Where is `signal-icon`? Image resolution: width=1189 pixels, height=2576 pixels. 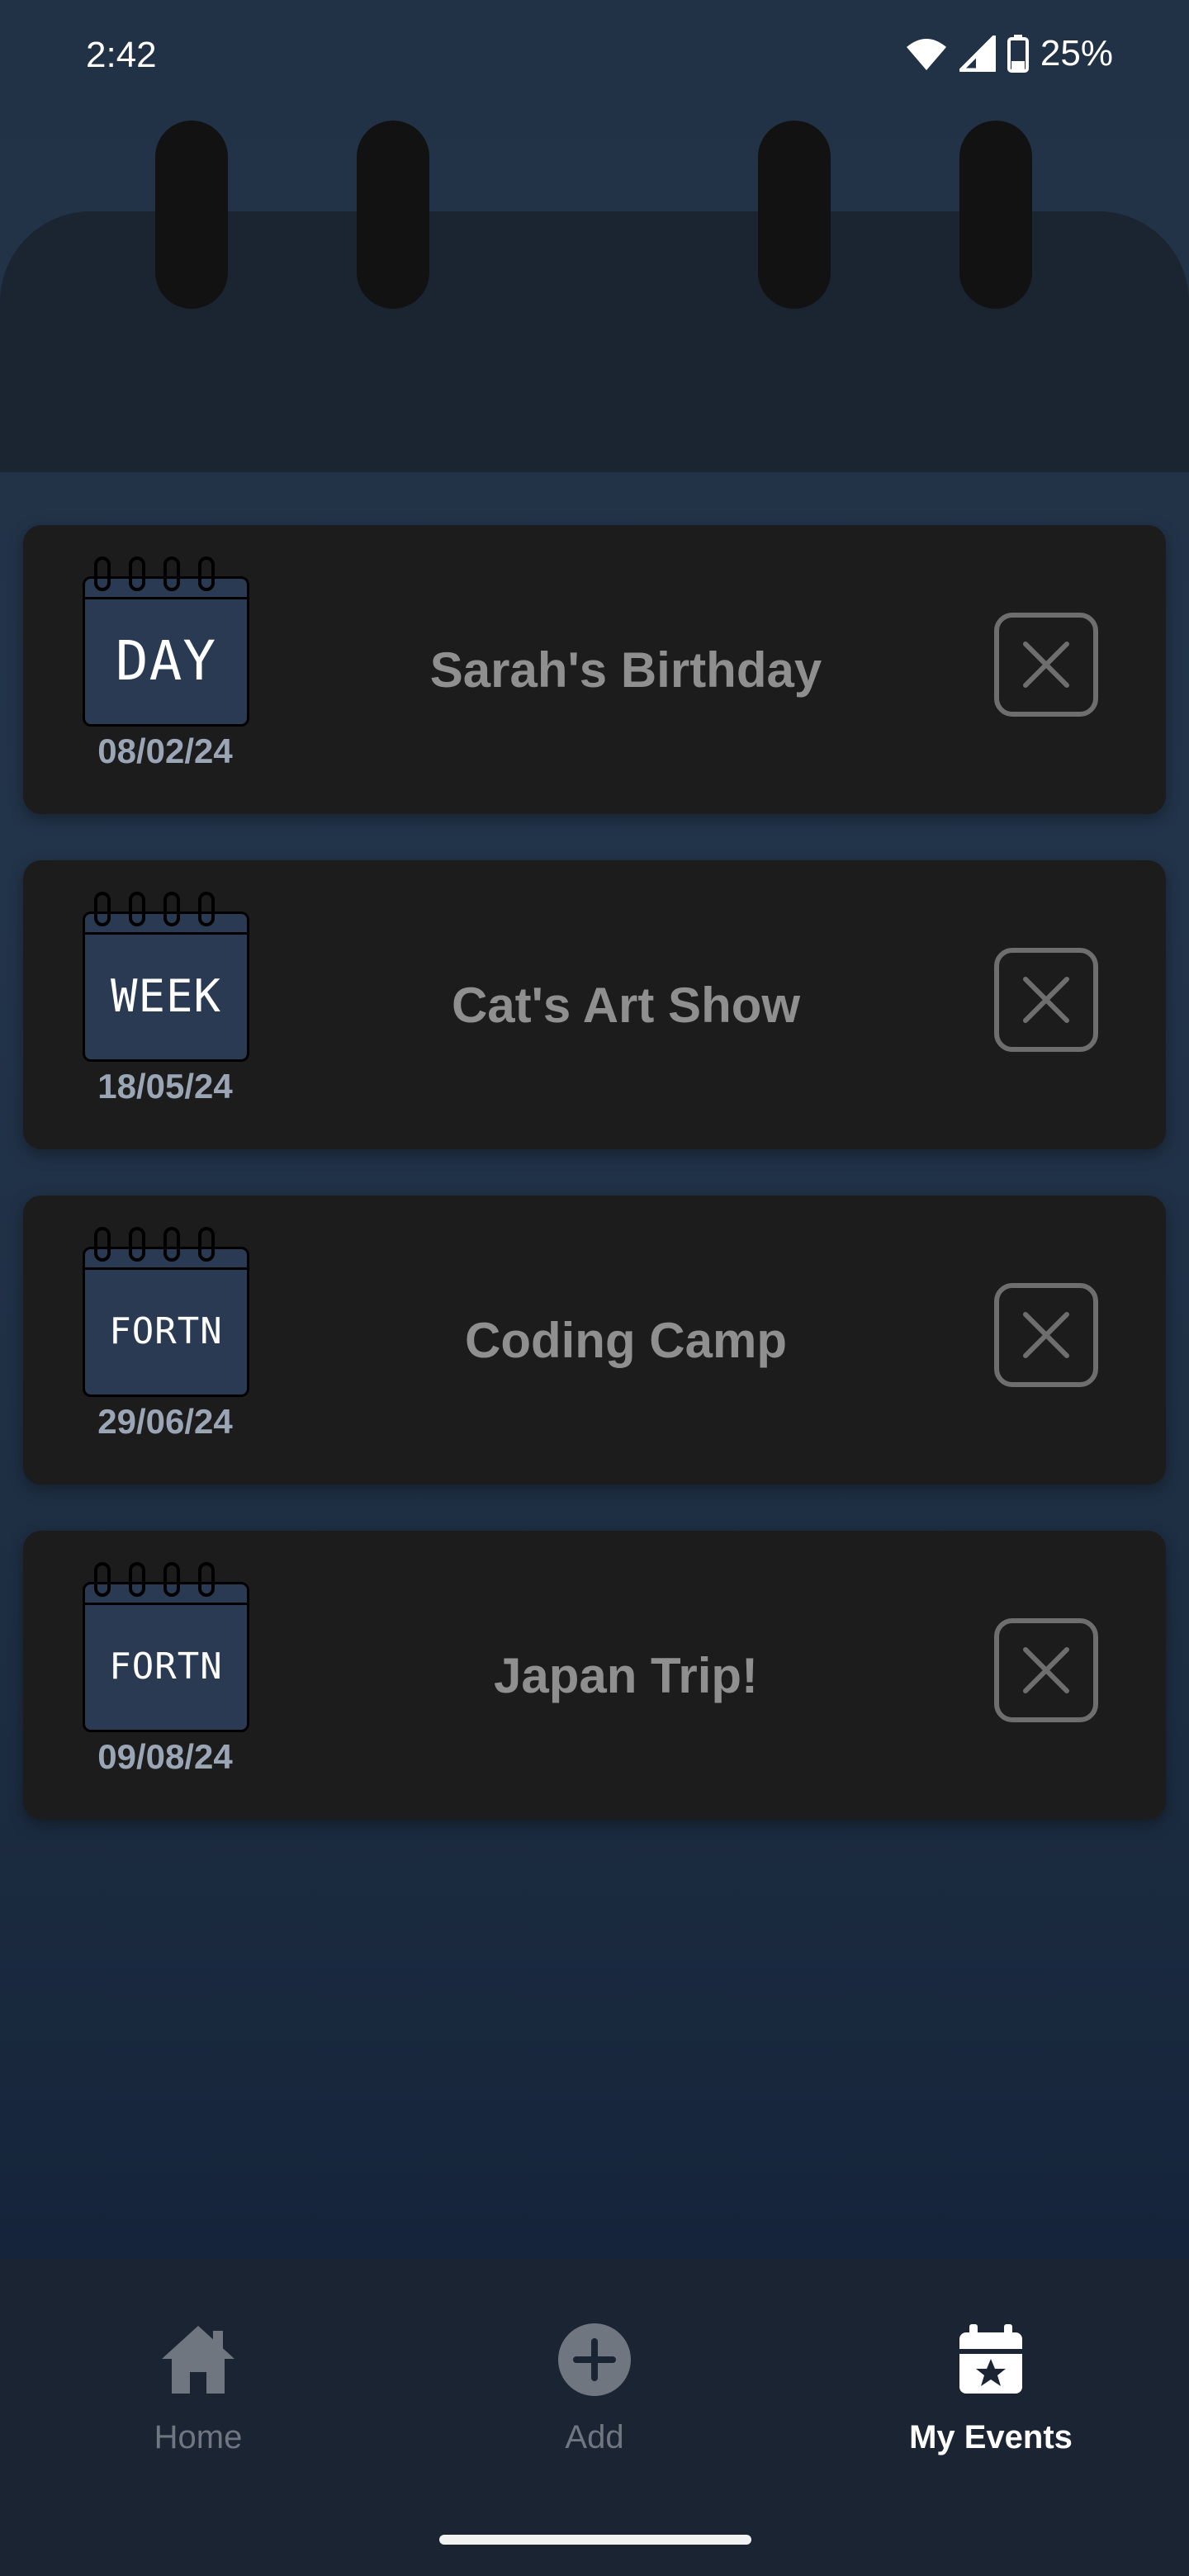
signal-icon is located at coordinates (977, 54).